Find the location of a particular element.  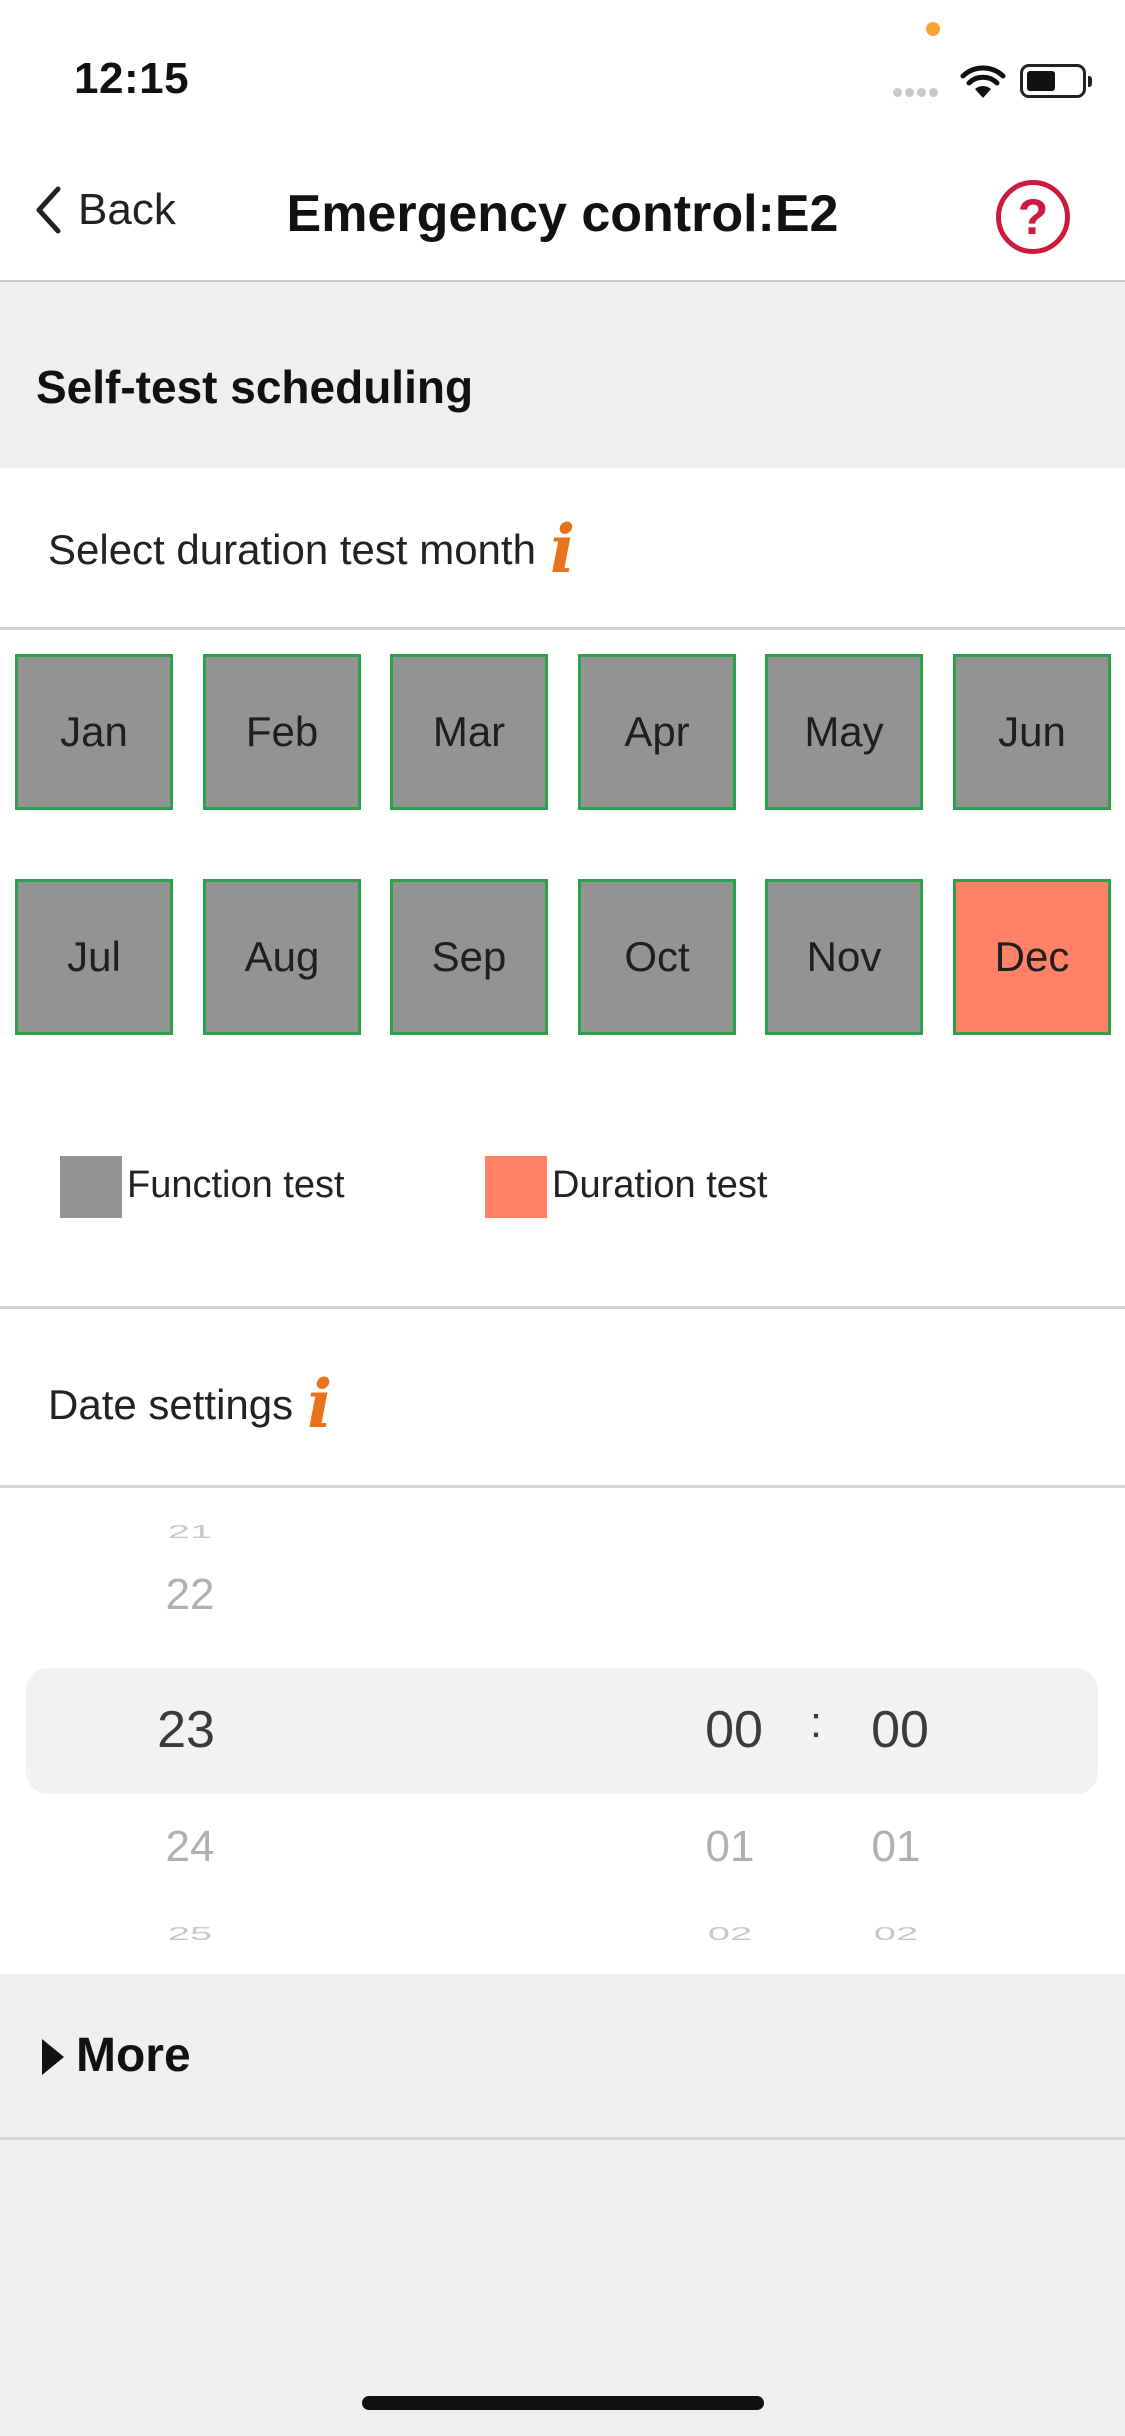

section-title: Self-test scheduling is located at coordinates (255, 387).